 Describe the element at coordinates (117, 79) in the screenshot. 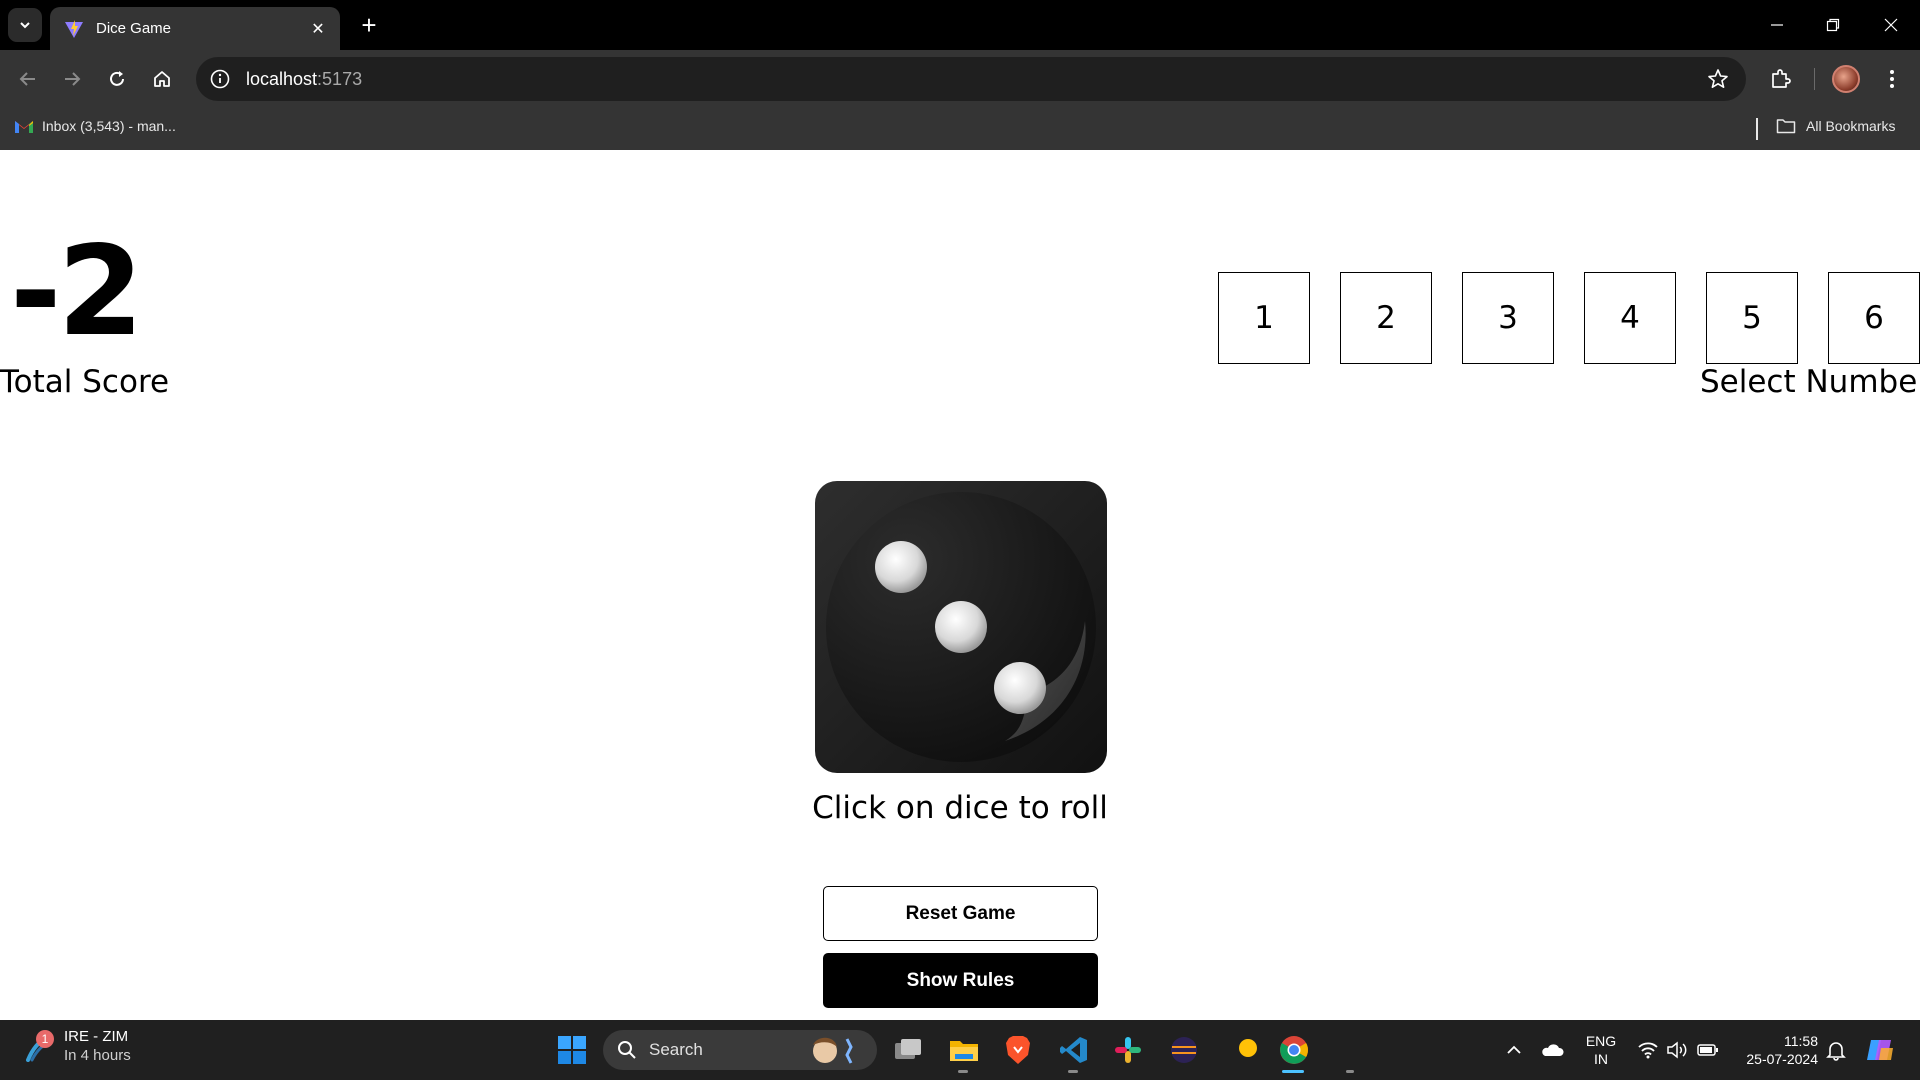

I see `reload-icon` at that location.